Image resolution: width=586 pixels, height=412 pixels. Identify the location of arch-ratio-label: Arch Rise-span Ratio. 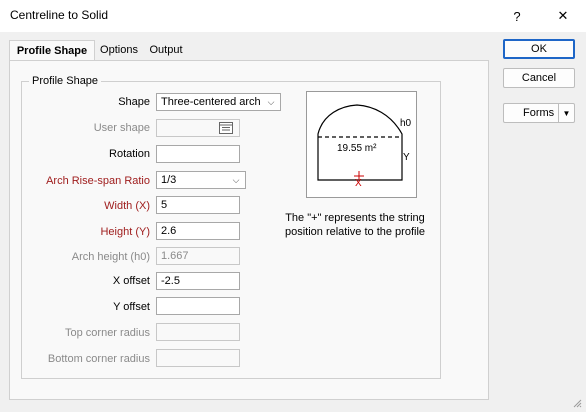
(98, 181).